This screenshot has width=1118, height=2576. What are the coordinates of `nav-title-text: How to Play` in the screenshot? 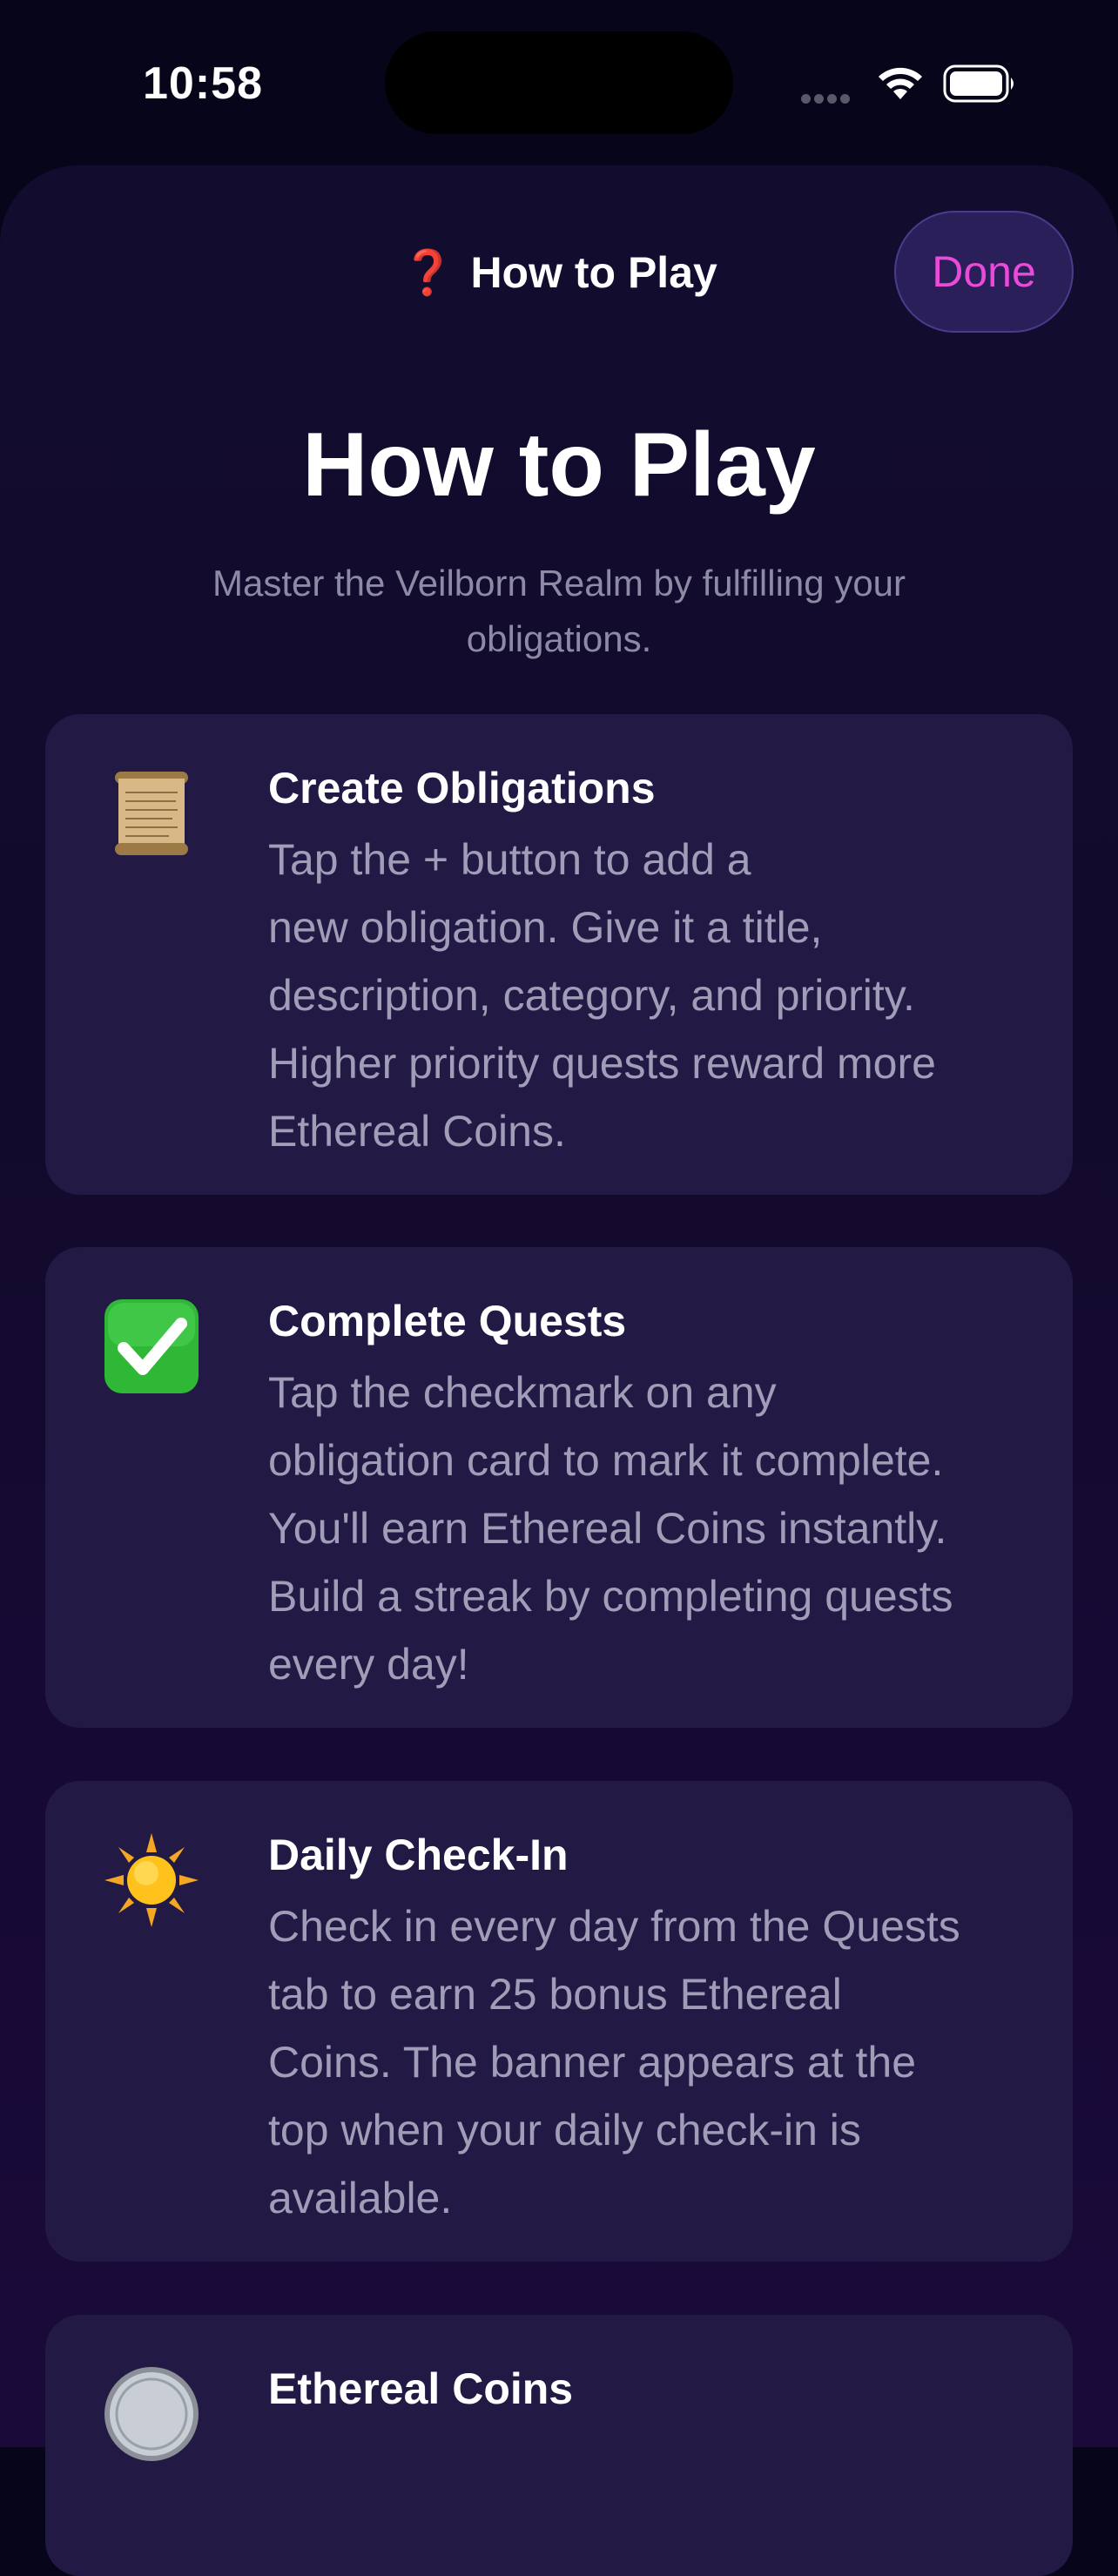 It's located at (593, 272).